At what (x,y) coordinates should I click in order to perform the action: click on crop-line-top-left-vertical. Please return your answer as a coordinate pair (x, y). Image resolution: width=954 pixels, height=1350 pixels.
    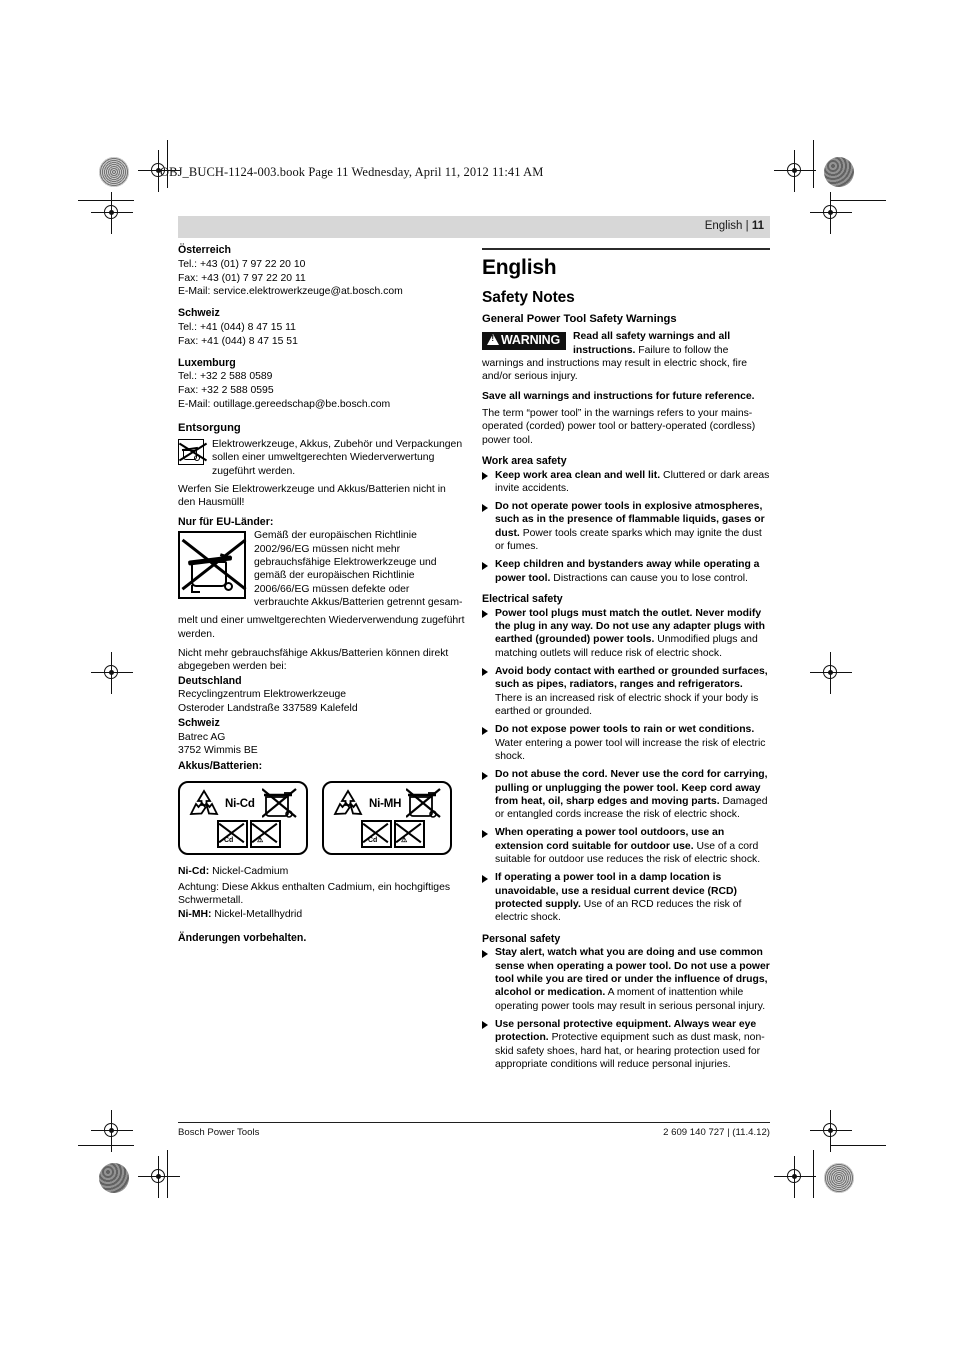
    Looking at the image, I should click on (168, 164).